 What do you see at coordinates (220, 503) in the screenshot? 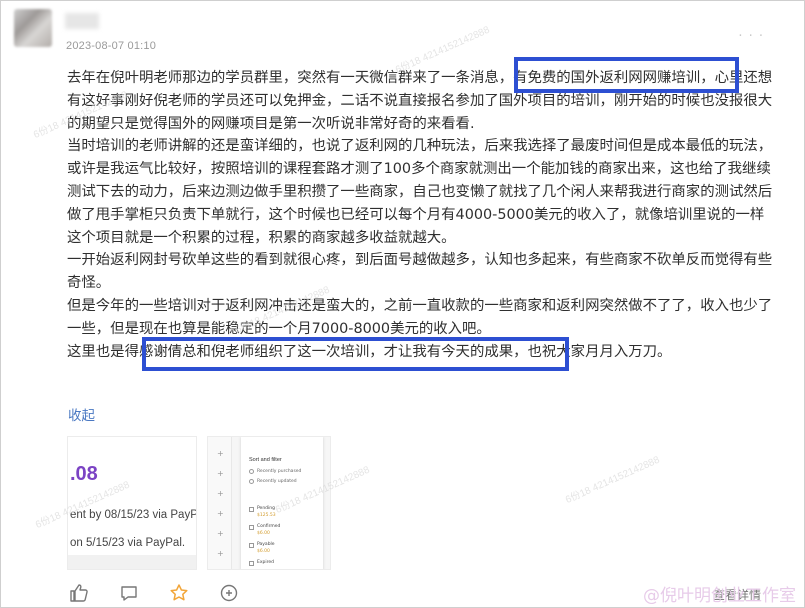
I see `side-column: + + + + + +` at bounding box center [220, 503].